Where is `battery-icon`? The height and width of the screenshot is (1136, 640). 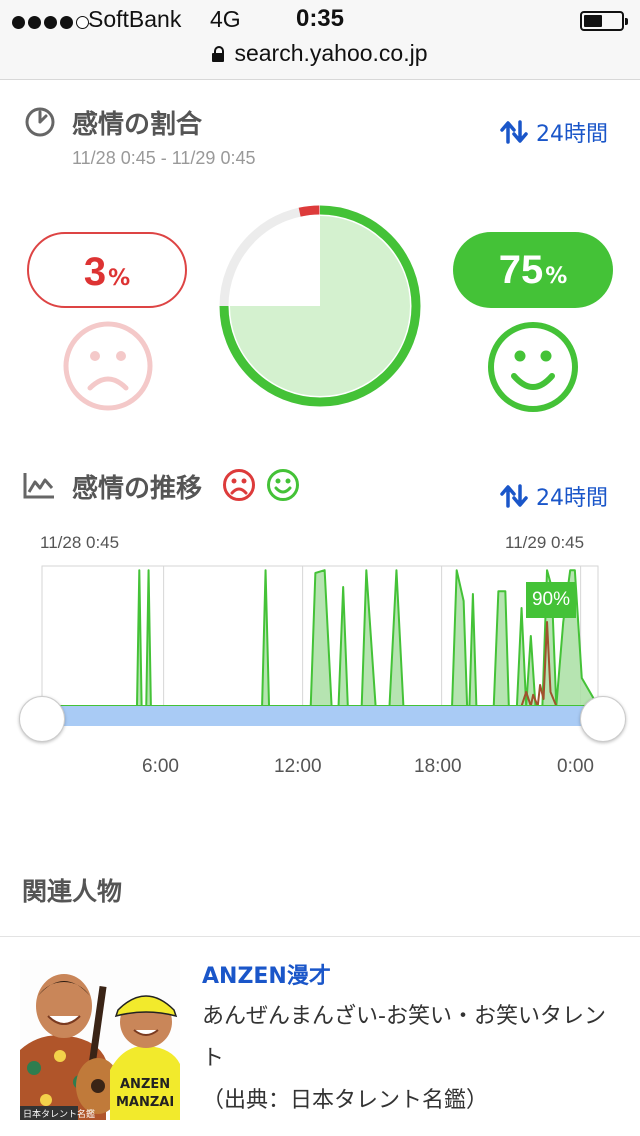 battery-icon is located at coordinates (604, 21).